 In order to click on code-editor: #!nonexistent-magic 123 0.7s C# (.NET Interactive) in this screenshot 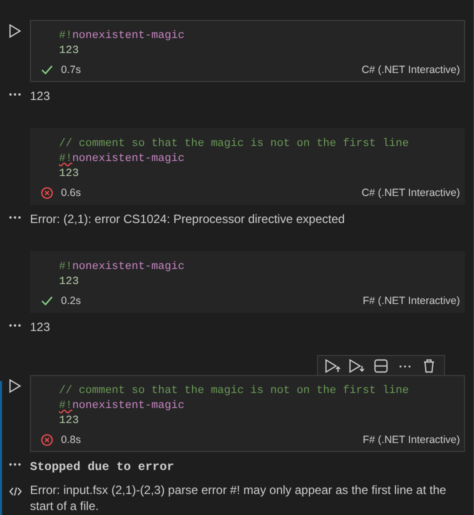, I will do `click(247, 51)`.